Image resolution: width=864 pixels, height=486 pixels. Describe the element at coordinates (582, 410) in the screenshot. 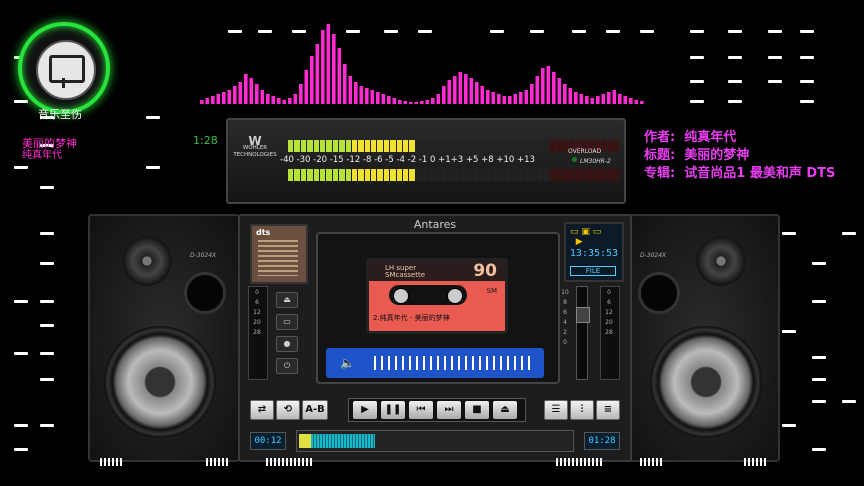

I see `equalizer-button: ⫶` at that location.